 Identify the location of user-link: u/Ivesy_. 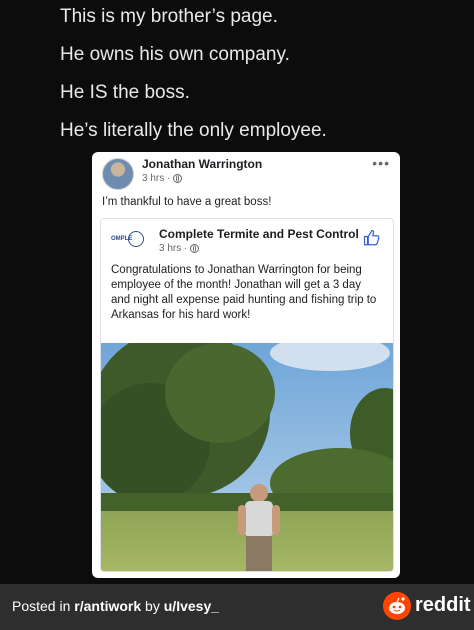
(191, 606).